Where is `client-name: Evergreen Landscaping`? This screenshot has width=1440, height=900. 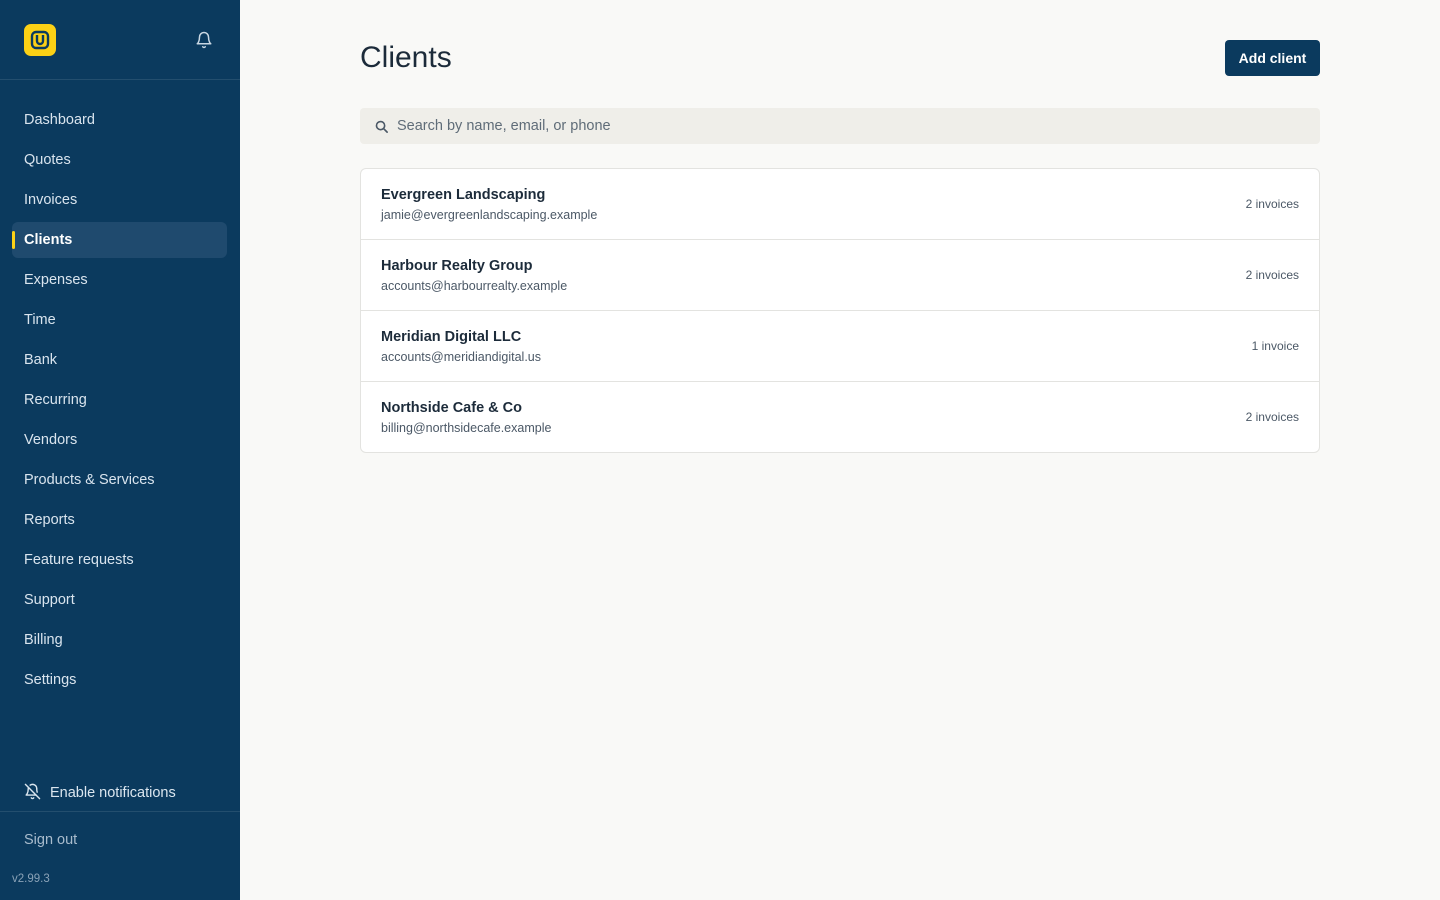
client-name: Evergreen Landscaping is located at coordinates (463, 194).